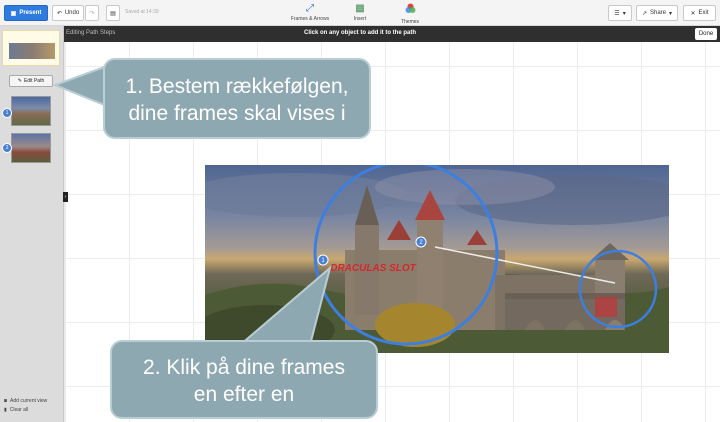 Image resolution: width=720 pixels, height=422 pixels. What do you see at coordinates (706, 34) in the screenshot?
I see `done-button: Done` at bounding box center [706, 34].